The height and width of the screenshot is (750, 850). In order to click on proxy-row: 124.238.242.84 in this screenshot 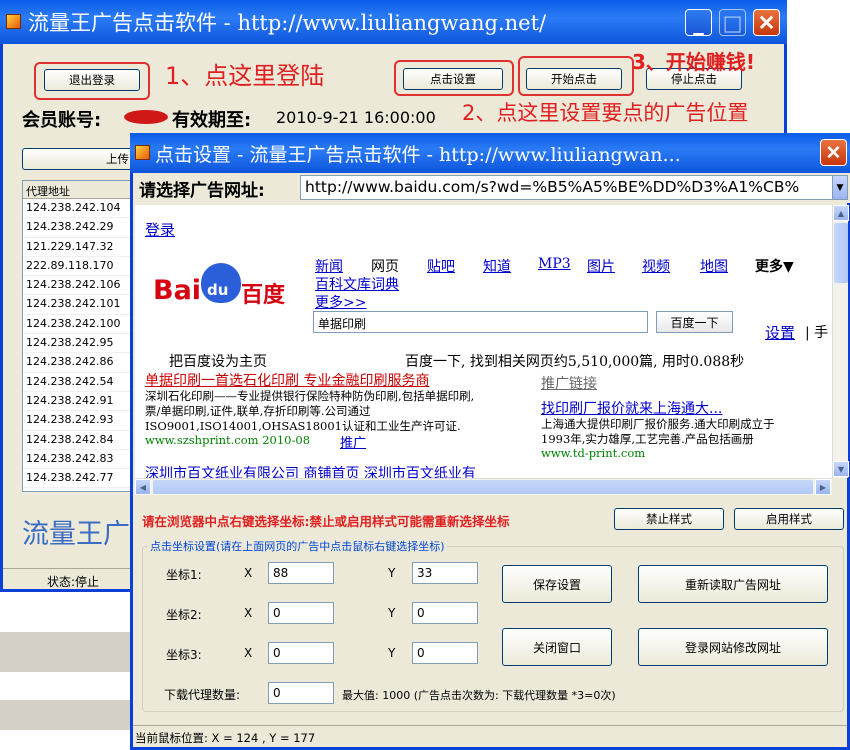, I will do `click(82, 440)`.